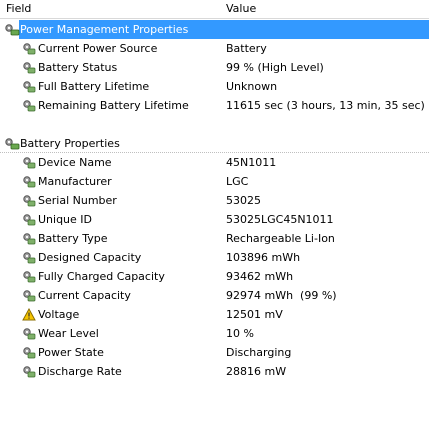  What do you see at coordinates (325, 105) in the screenshot?
I see `field-value: 11615 sec (3 hours, 13 min, 35 sec)` at bounding box center [325, 105].